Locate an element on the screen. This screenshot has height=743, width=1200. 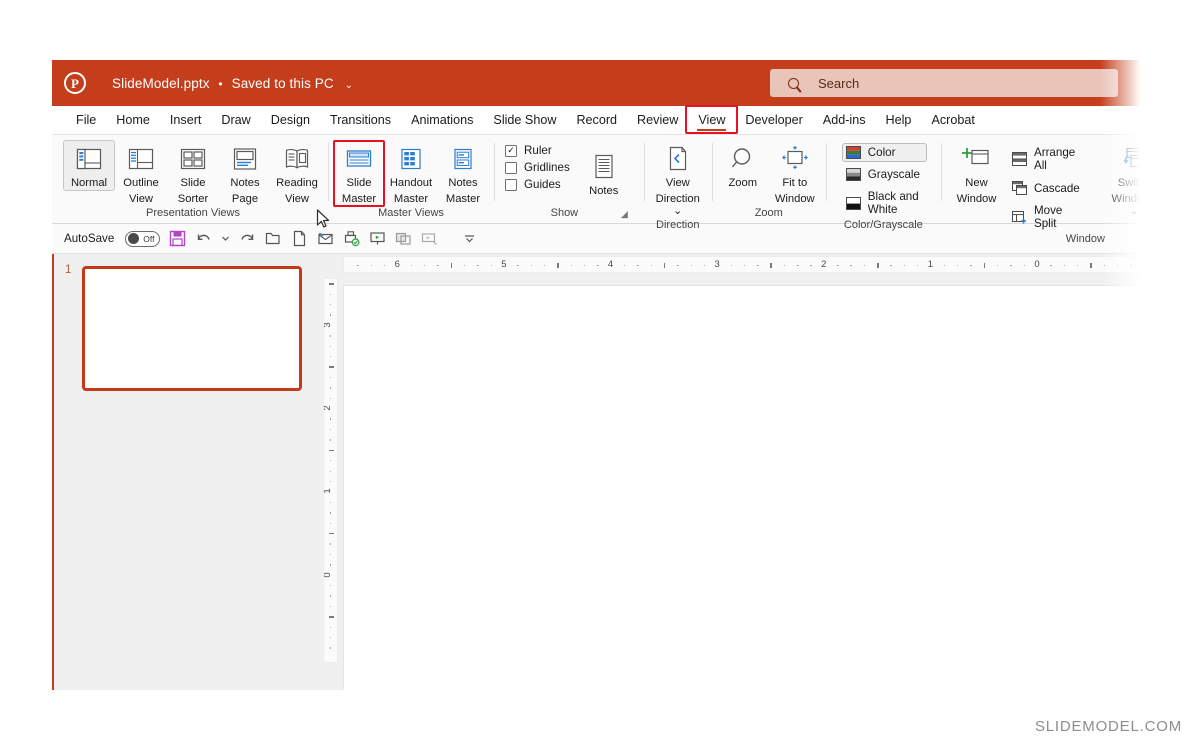
present-online-icon is located at coordinates (429, 238).